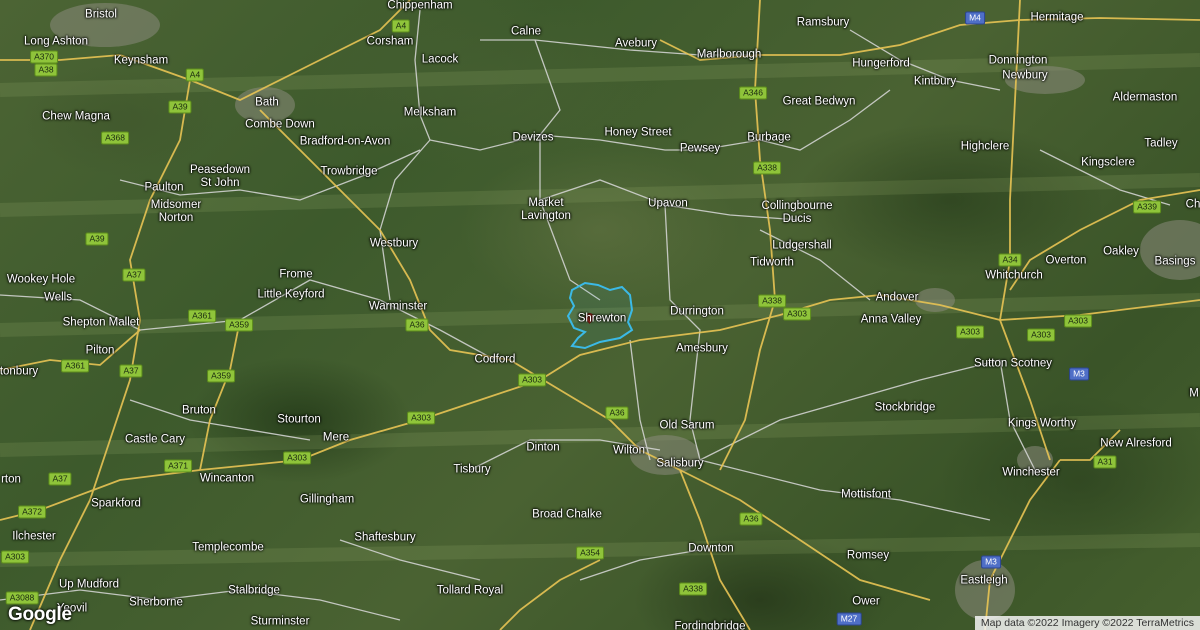  I want to click on place-label: Gillingham, so click(327, 499).